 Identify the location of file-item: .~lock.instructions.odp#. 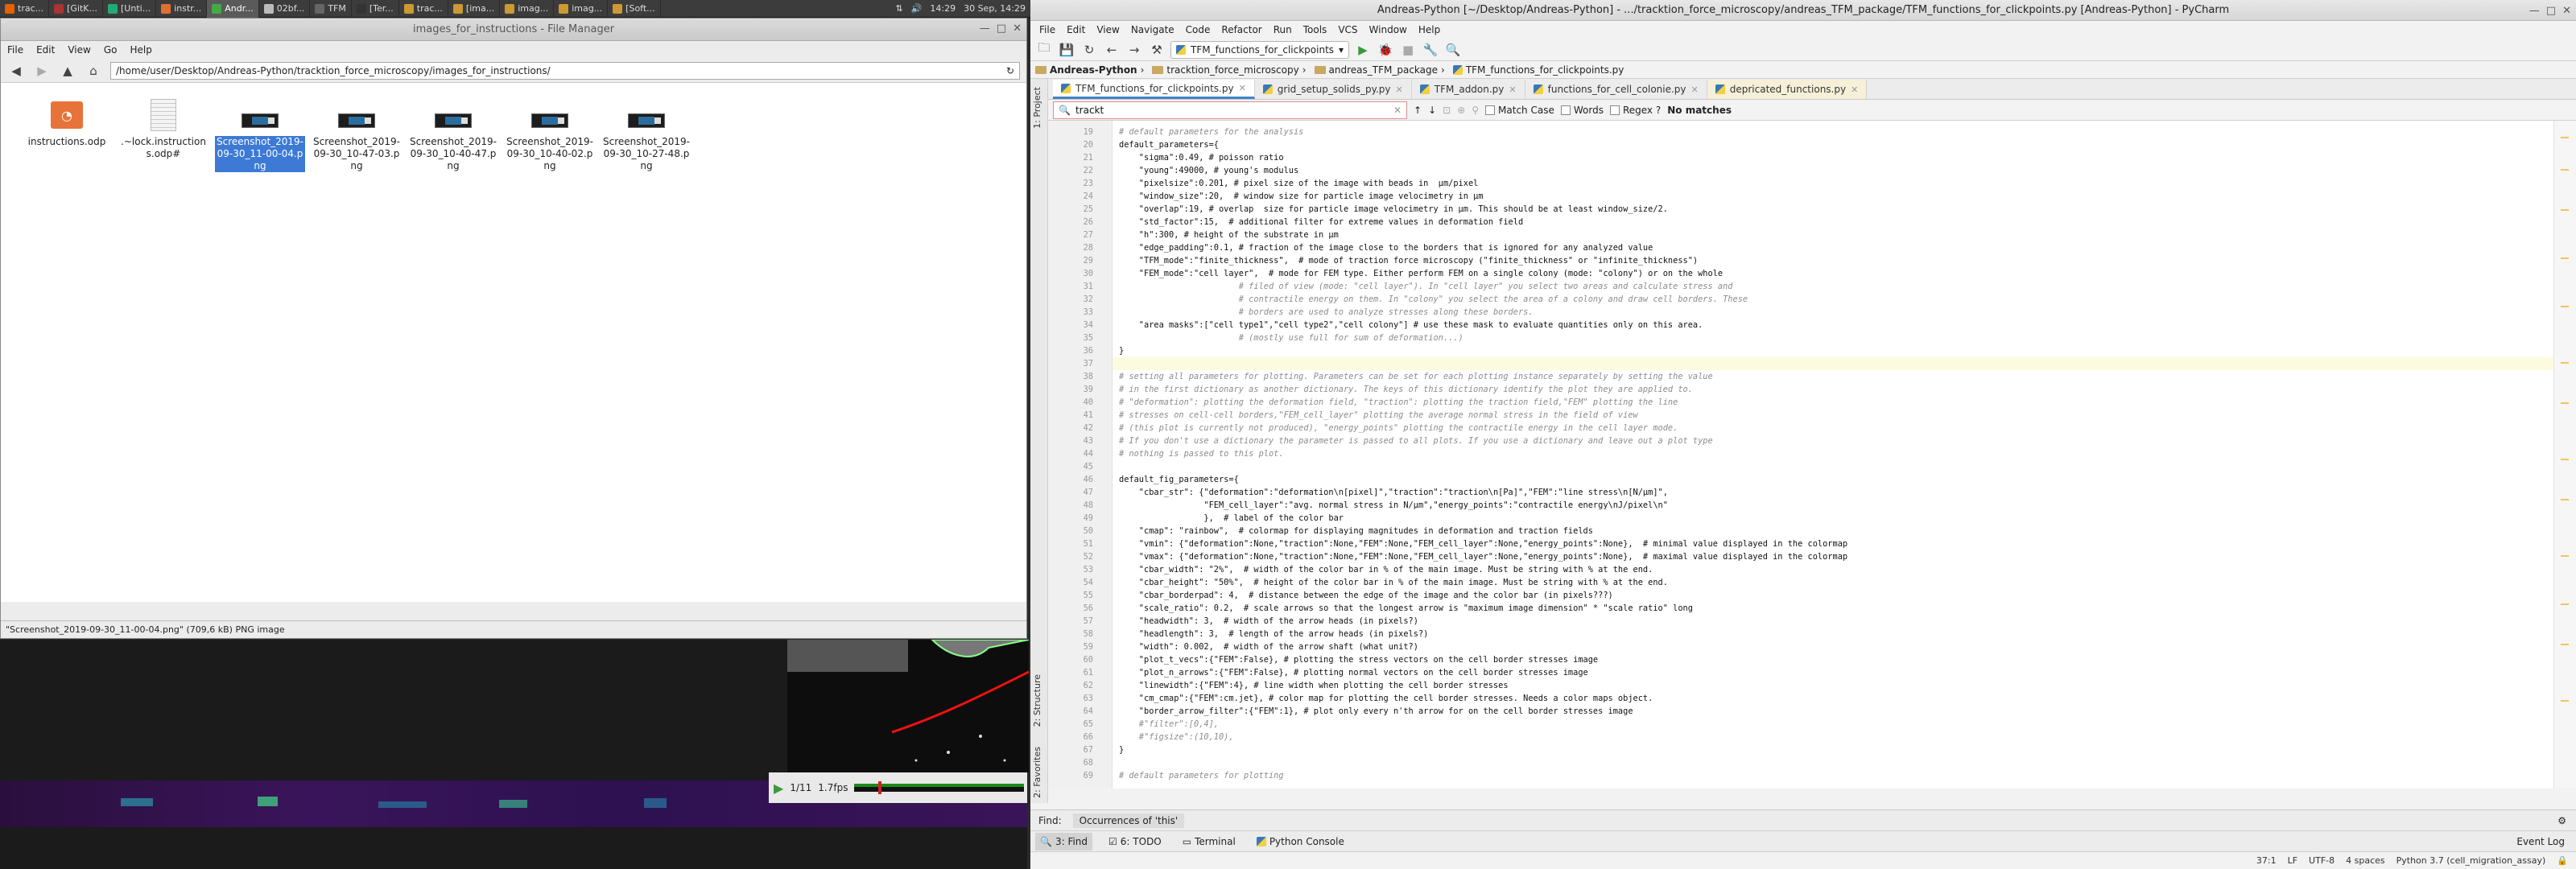
(163, 129).